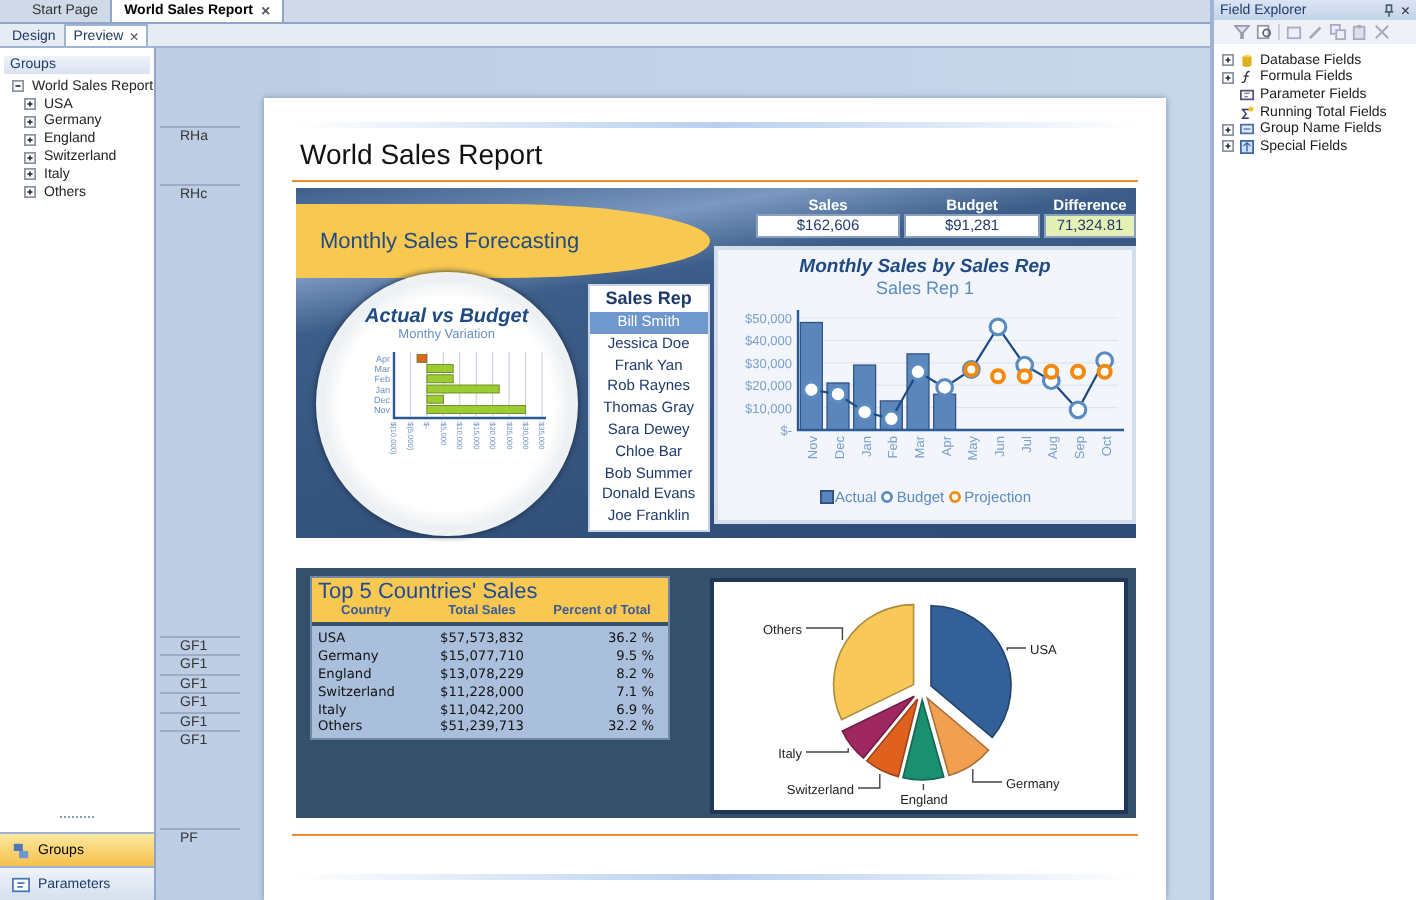 The width and height of the screenshot is (1416, 900). What do you see at coordinates (925, 267) in the screenshot?
I see `chart-title: Monthly Sales by Sales Rep` at bounding box center [925, 267].